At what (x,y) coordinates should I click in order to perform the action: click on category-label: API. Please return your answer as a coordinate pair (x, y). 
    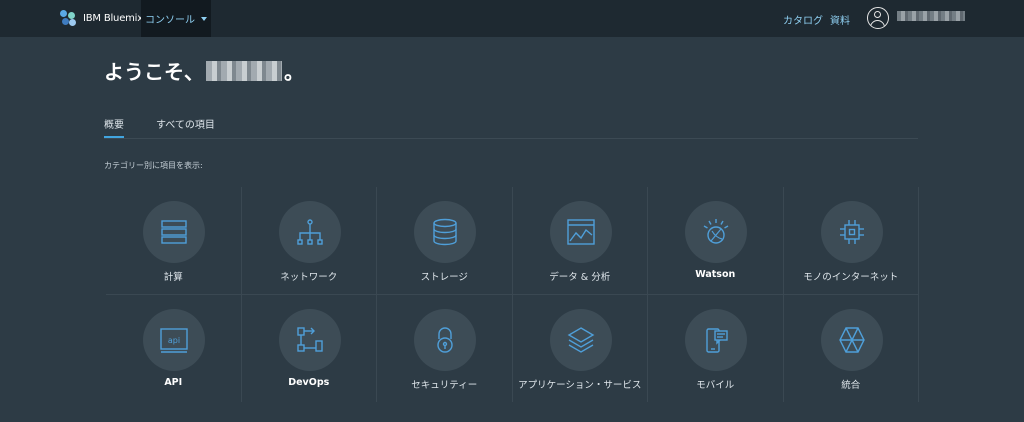
    Looking at the image, I should click on (173, 382).